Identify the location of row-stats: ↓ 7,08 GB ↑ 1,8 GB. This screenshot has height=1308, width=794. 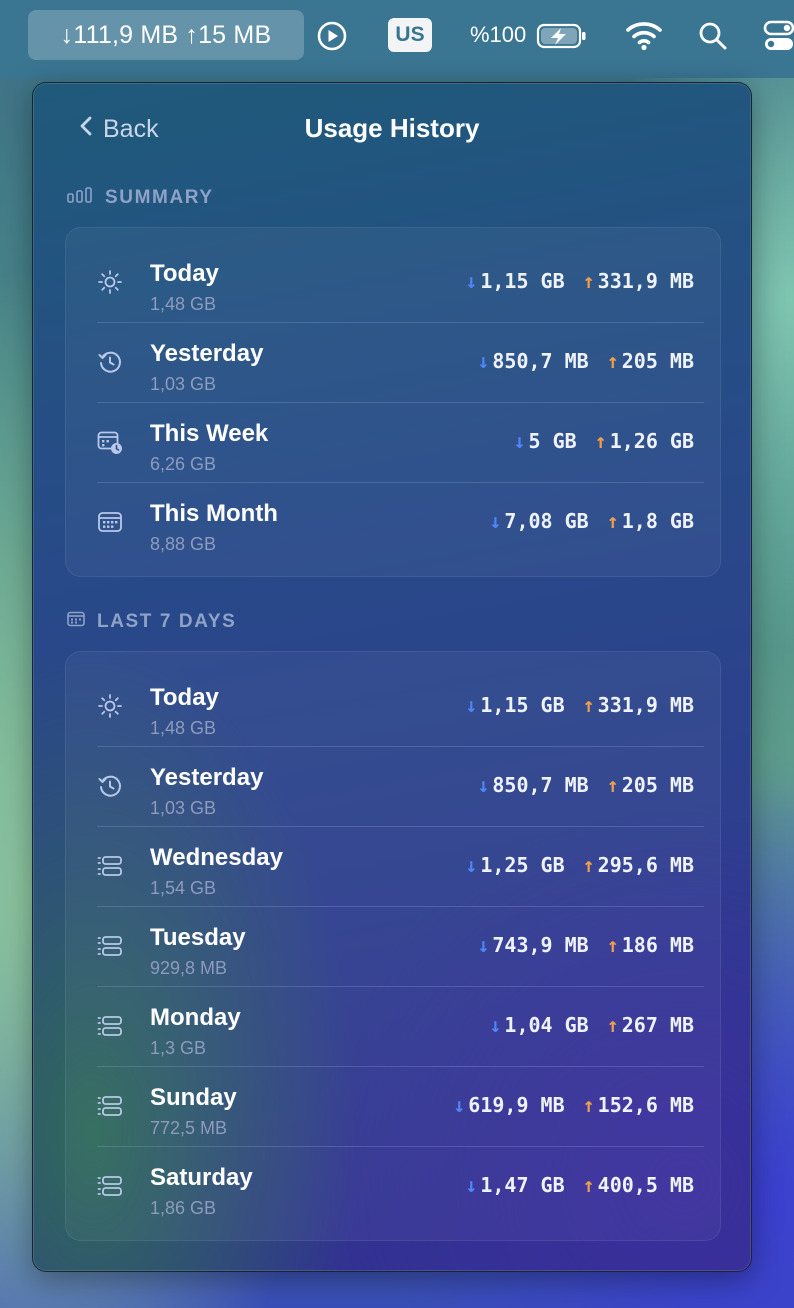
(591, 521).